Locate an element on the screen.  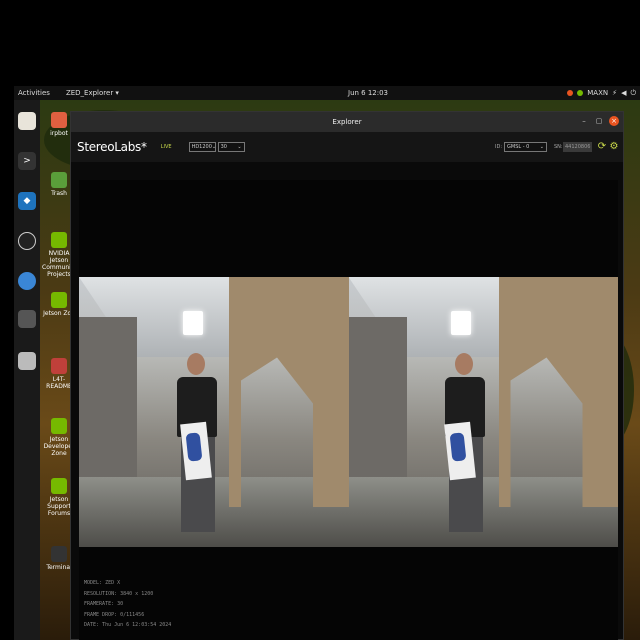
files-icon is located at coordinates (27, 121).